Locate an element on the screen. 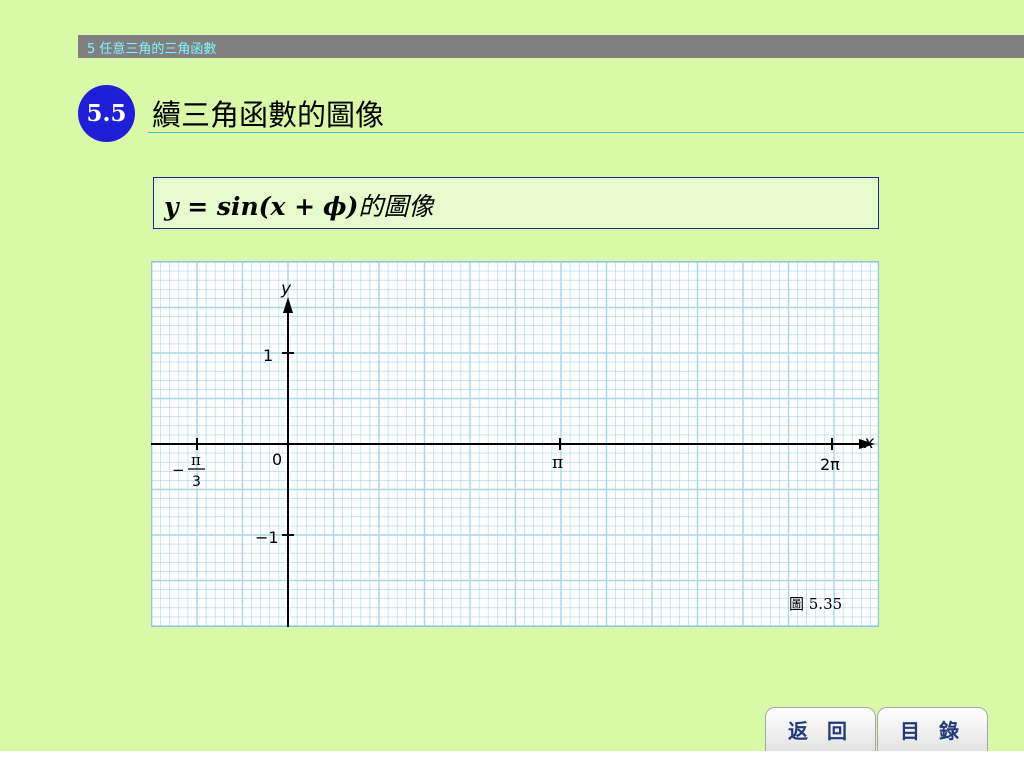 This screenshot has width=1024, height=768. section-number: 5.5 is located at coordinates (106, 113).